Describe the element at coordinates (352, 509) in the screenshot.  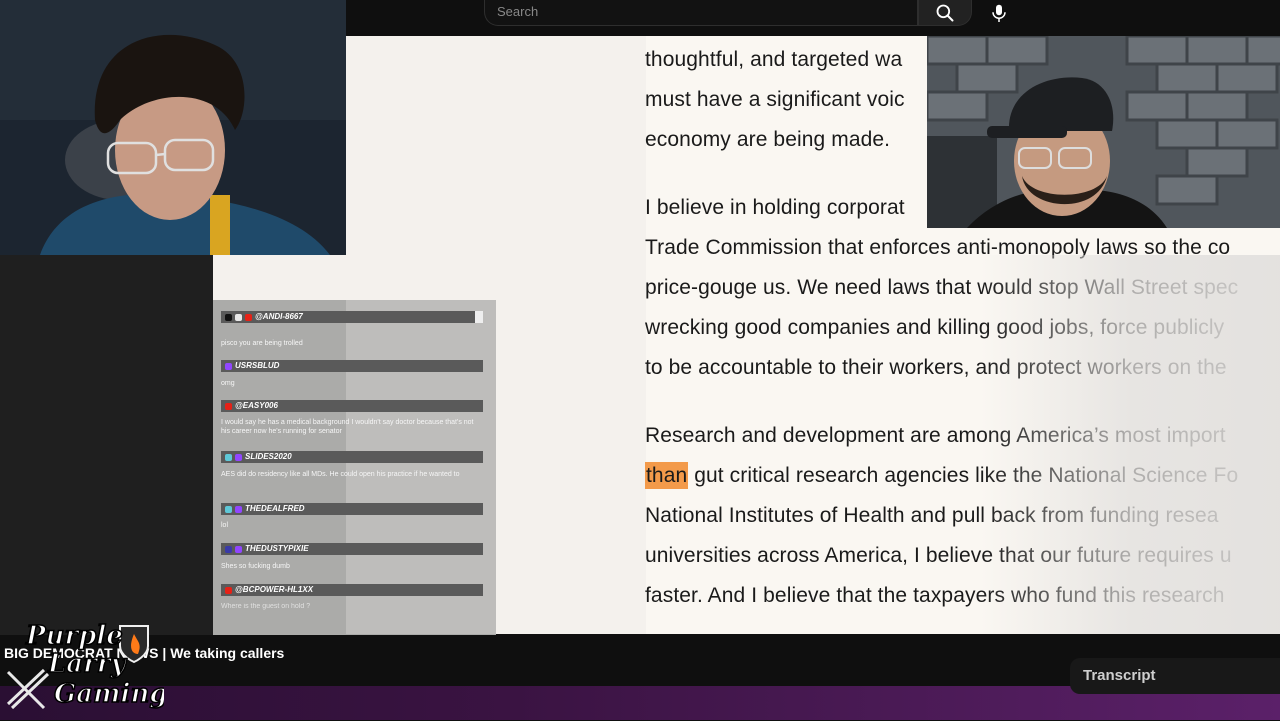
I see `chat-message-header: THEDEALFRED` at that location.